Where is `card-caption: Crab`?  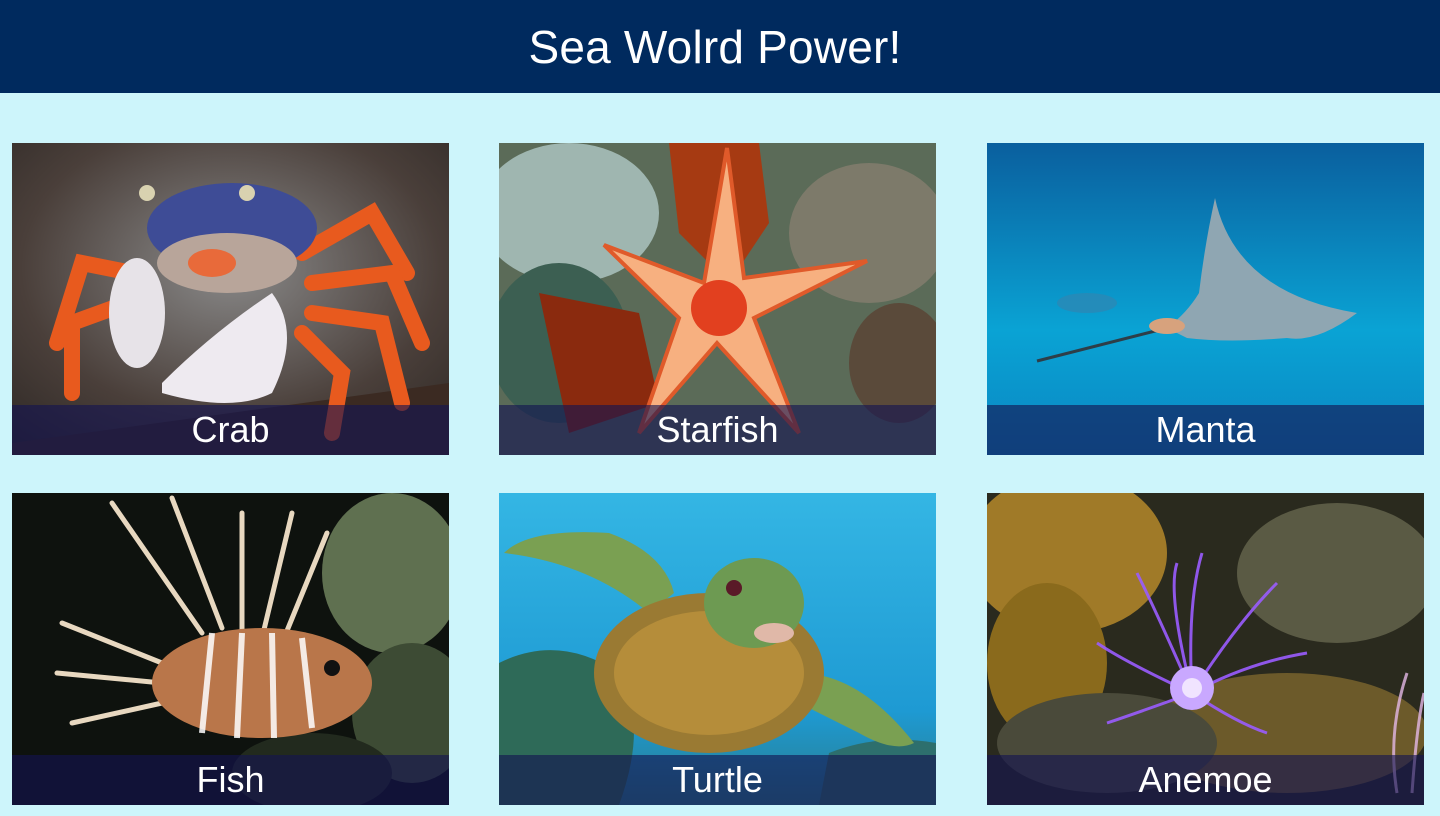
card-caption: Crab is located at coordinates (230, 430).